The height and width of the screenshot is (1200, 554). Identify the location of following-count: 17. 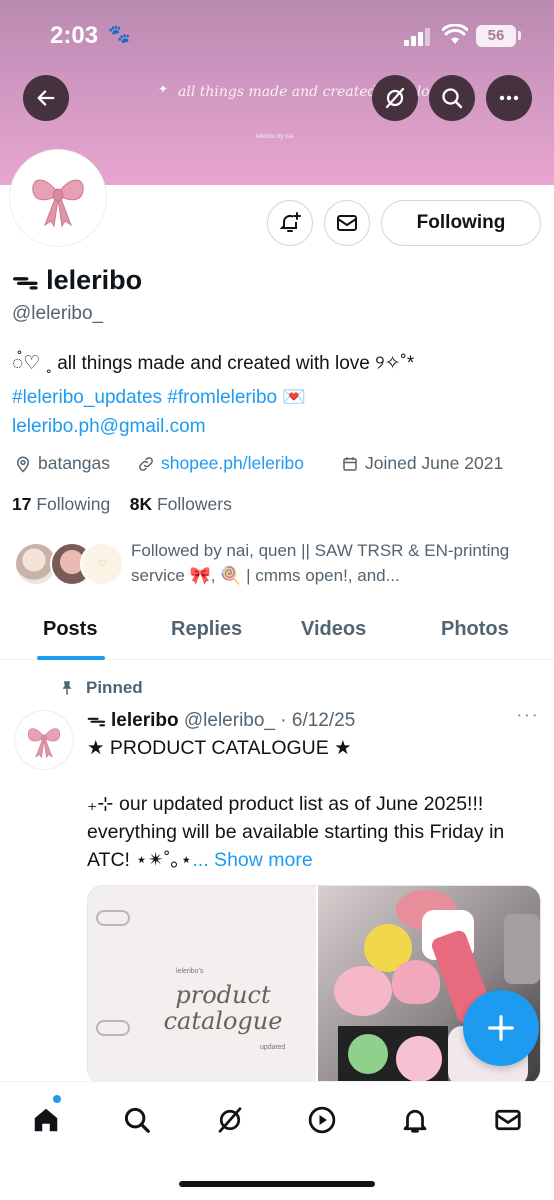
(22, 504).